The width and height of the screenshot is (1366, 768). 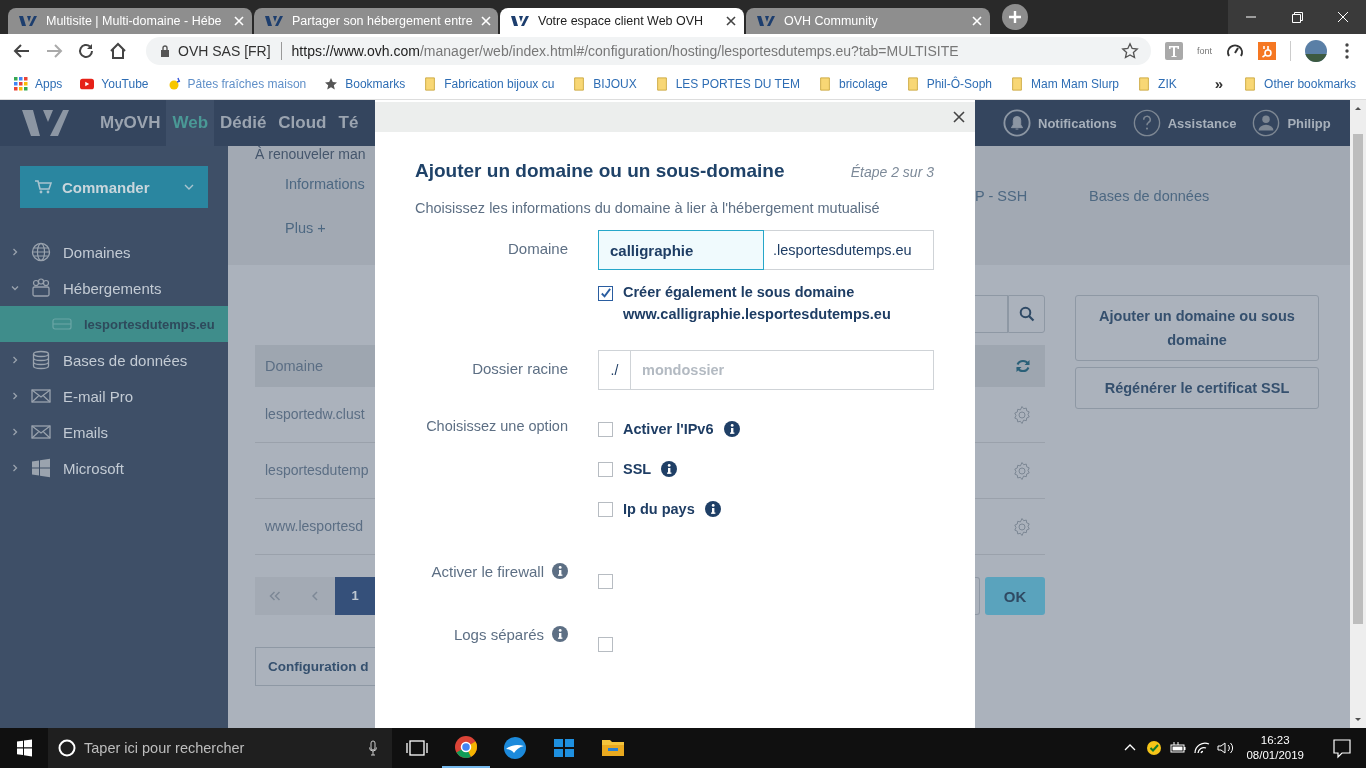 What do you see at coordinates (165, 51) in the screenshot?
I see `lock-icon` at bounding box center [165, 51].